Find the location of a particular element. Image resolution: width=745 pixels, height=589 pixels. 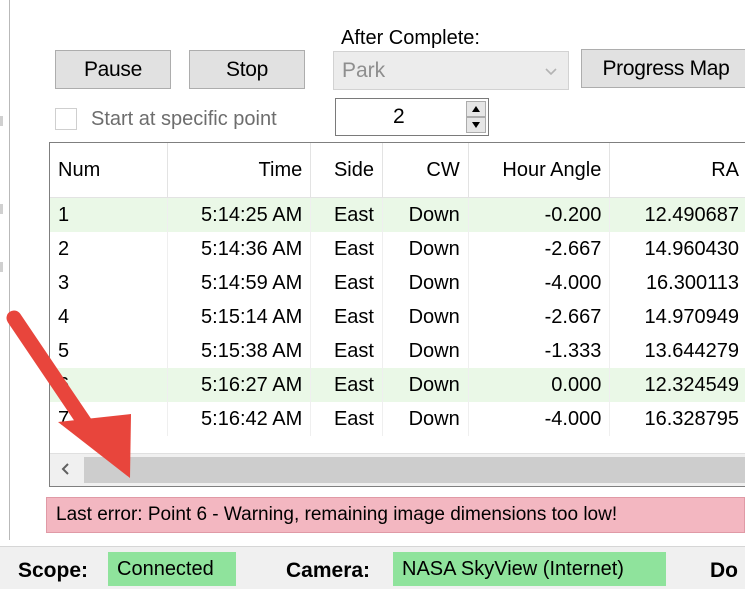

col-header-hour-angle: Hour Angle is located at coordinates (539, 170).